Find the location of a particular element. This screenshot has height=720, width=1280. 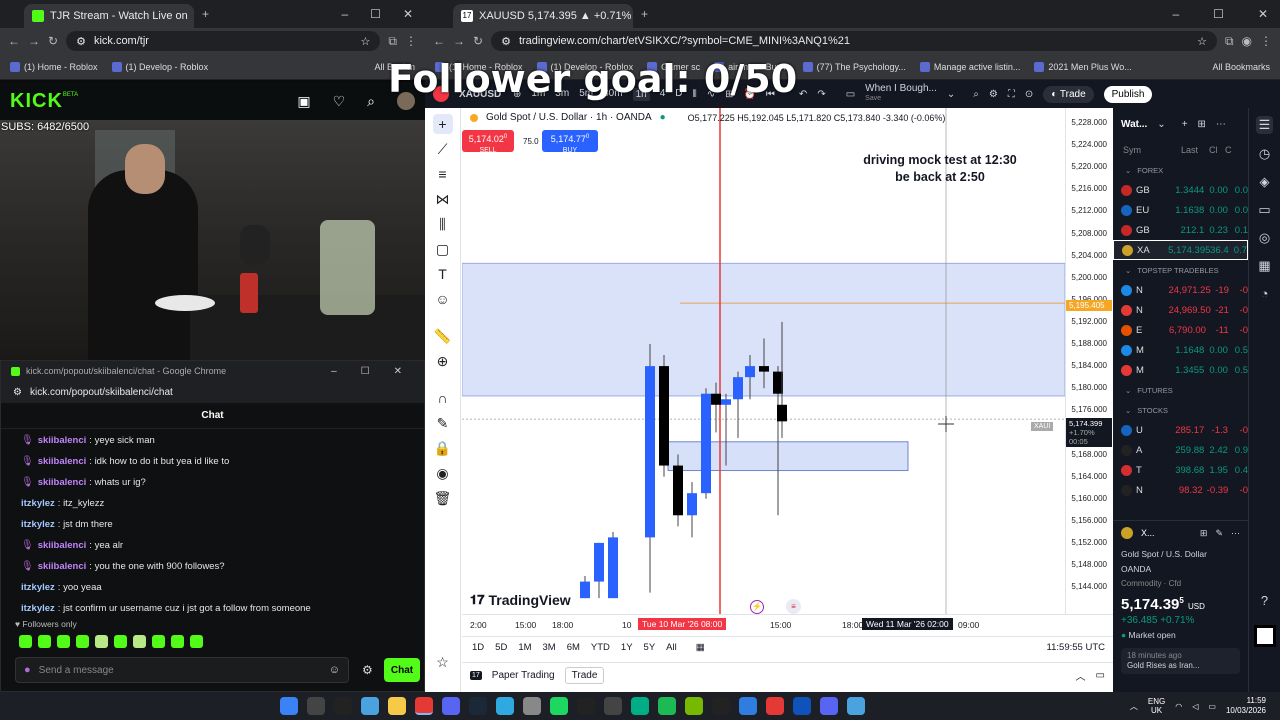

left-tab-tjr: TJR Stream - Watch Live on ✕ is located at coordinates (109, 16).